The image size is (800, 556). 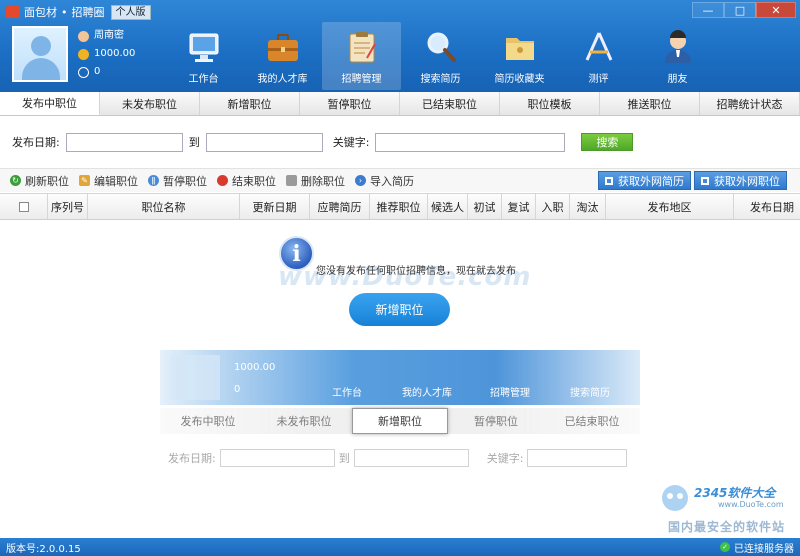 I want to click on refresh-label: 刷新职位, so click(x=47, y=181).